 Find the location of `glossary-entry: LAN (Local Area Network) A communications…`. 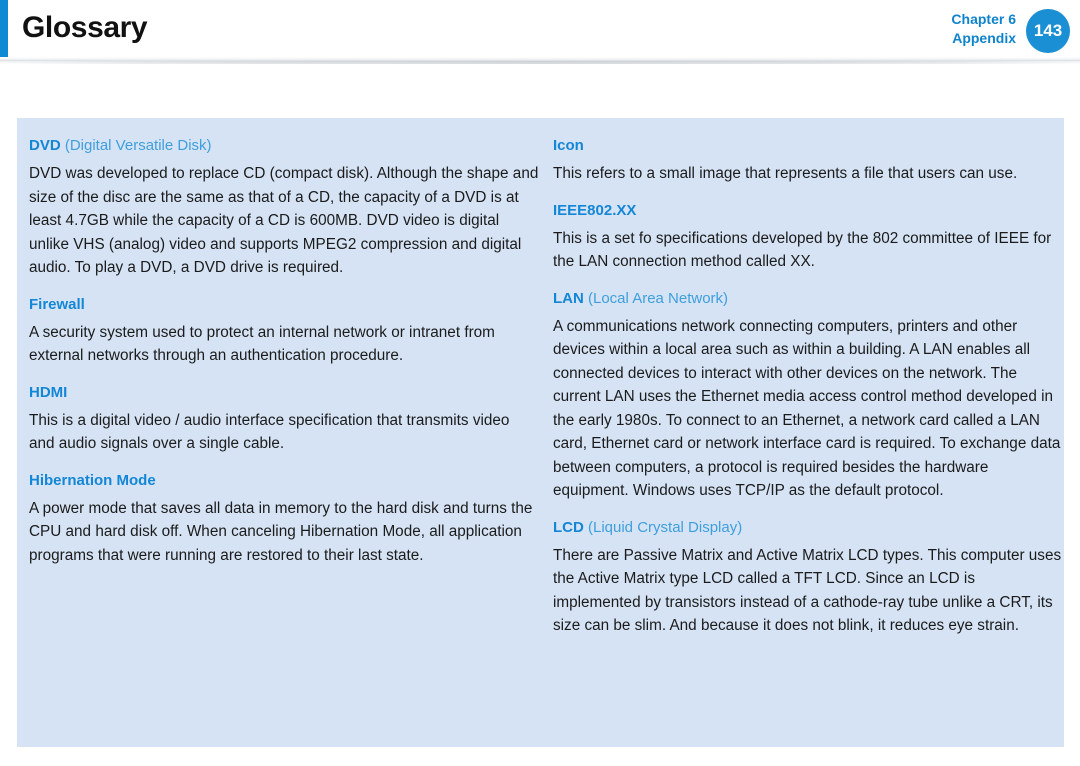

glossary-entry: LAN (Local Area Network) A communications… is located at coordinates (809, 395).